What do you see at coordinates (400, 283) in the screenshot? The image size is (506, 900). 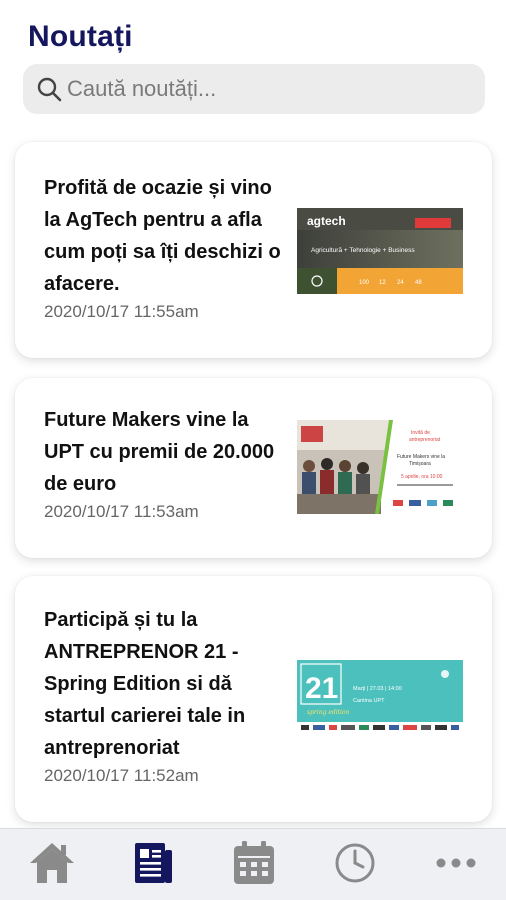 I see `thumb-stat: 24` at bounding box center [400, 283].